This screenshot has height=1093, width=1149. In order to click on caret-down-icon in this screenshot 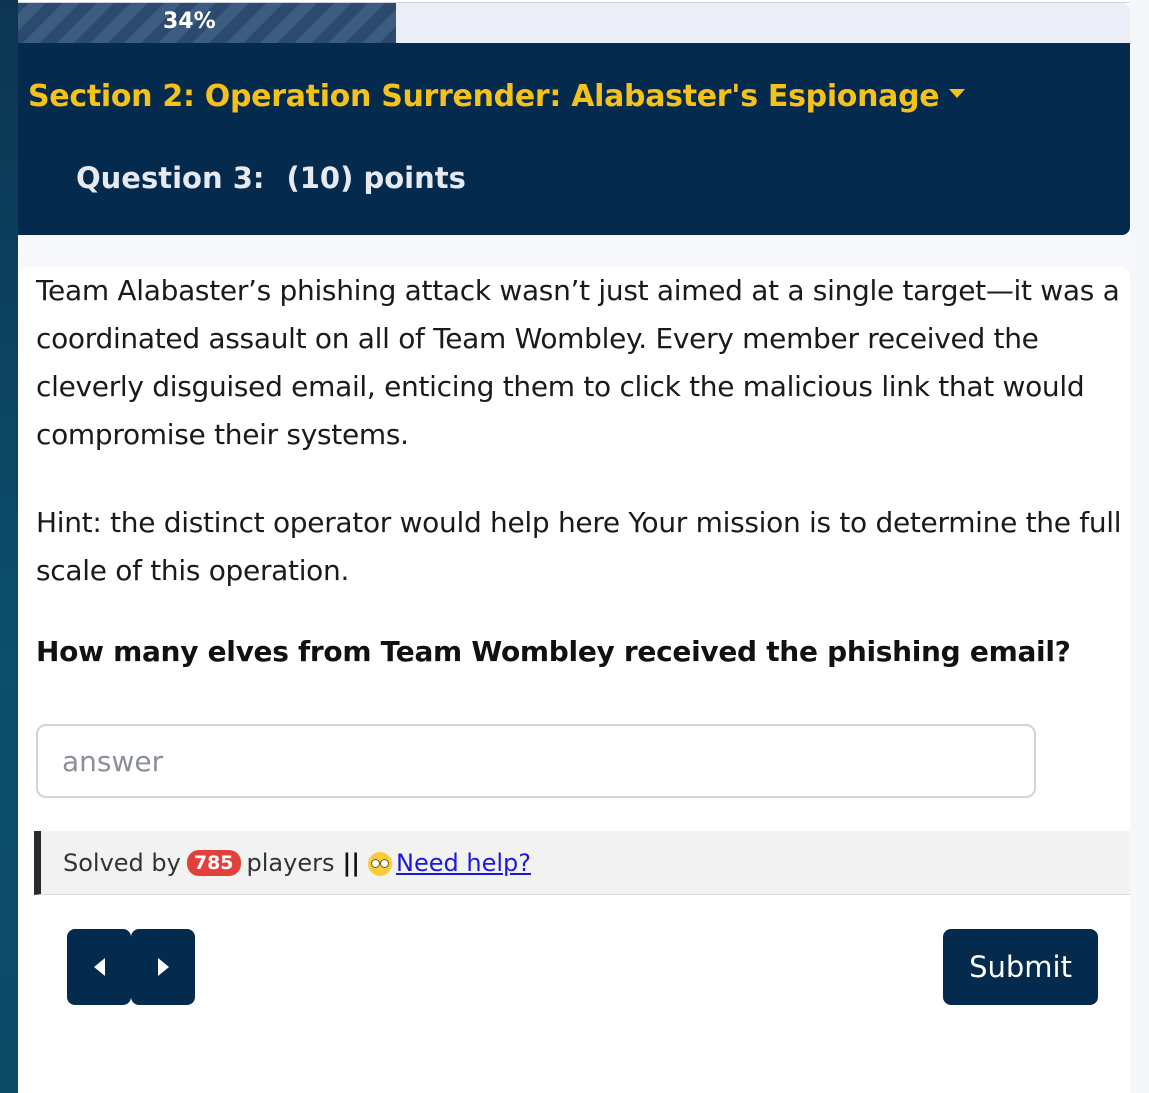, I will do `click(957, 93)`.